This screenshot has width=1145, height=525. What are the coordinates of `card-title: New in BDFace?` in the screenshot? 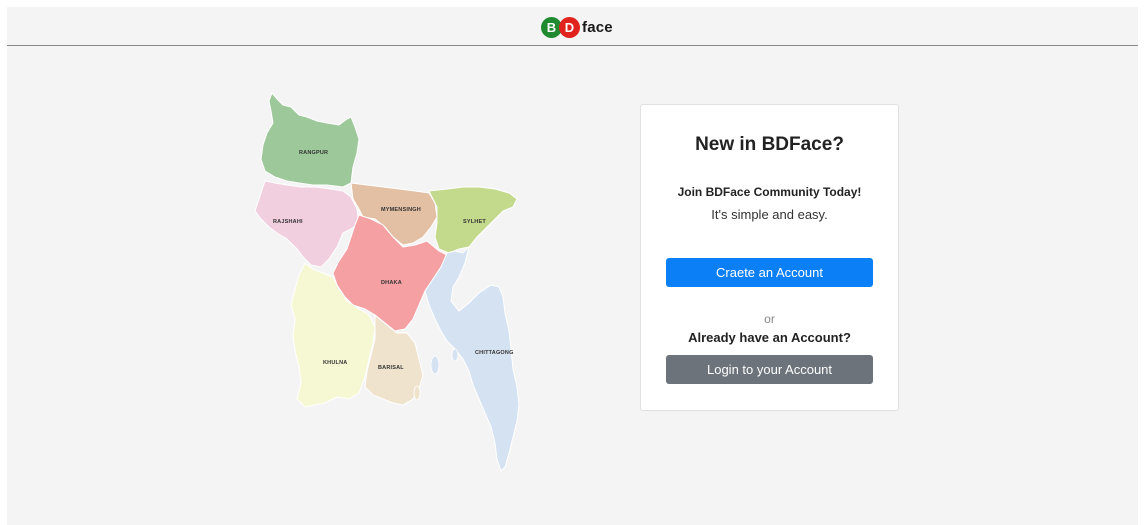 It's located at (769, 144).